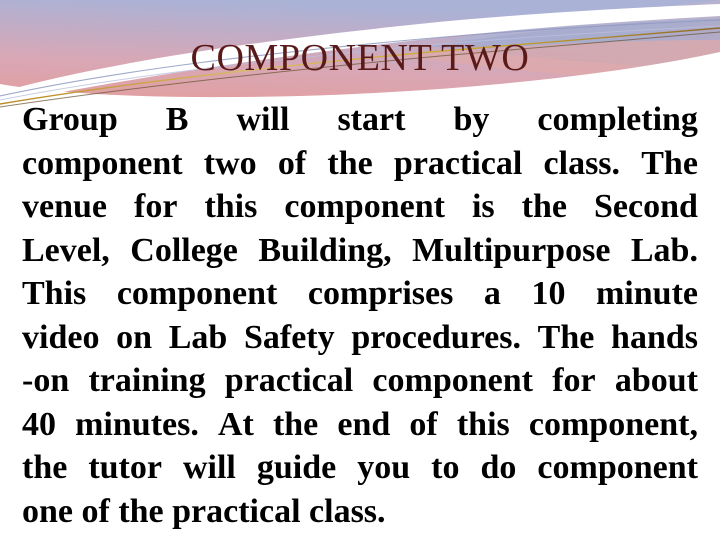  What do you see at coordinates (134, 337) in the screenshot?
I see `body-word: on` at bounding box center [134, 337].